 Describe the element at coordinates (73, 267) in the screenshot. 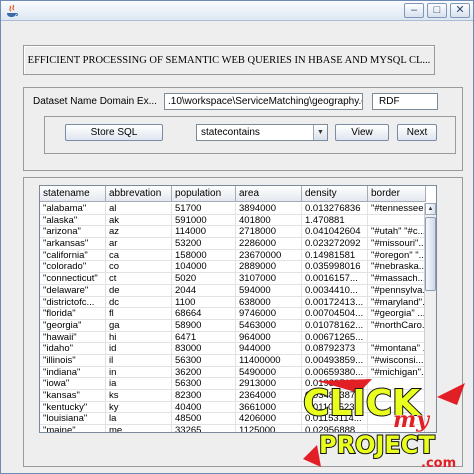

I see `table-cell: "colorado"` at that location.